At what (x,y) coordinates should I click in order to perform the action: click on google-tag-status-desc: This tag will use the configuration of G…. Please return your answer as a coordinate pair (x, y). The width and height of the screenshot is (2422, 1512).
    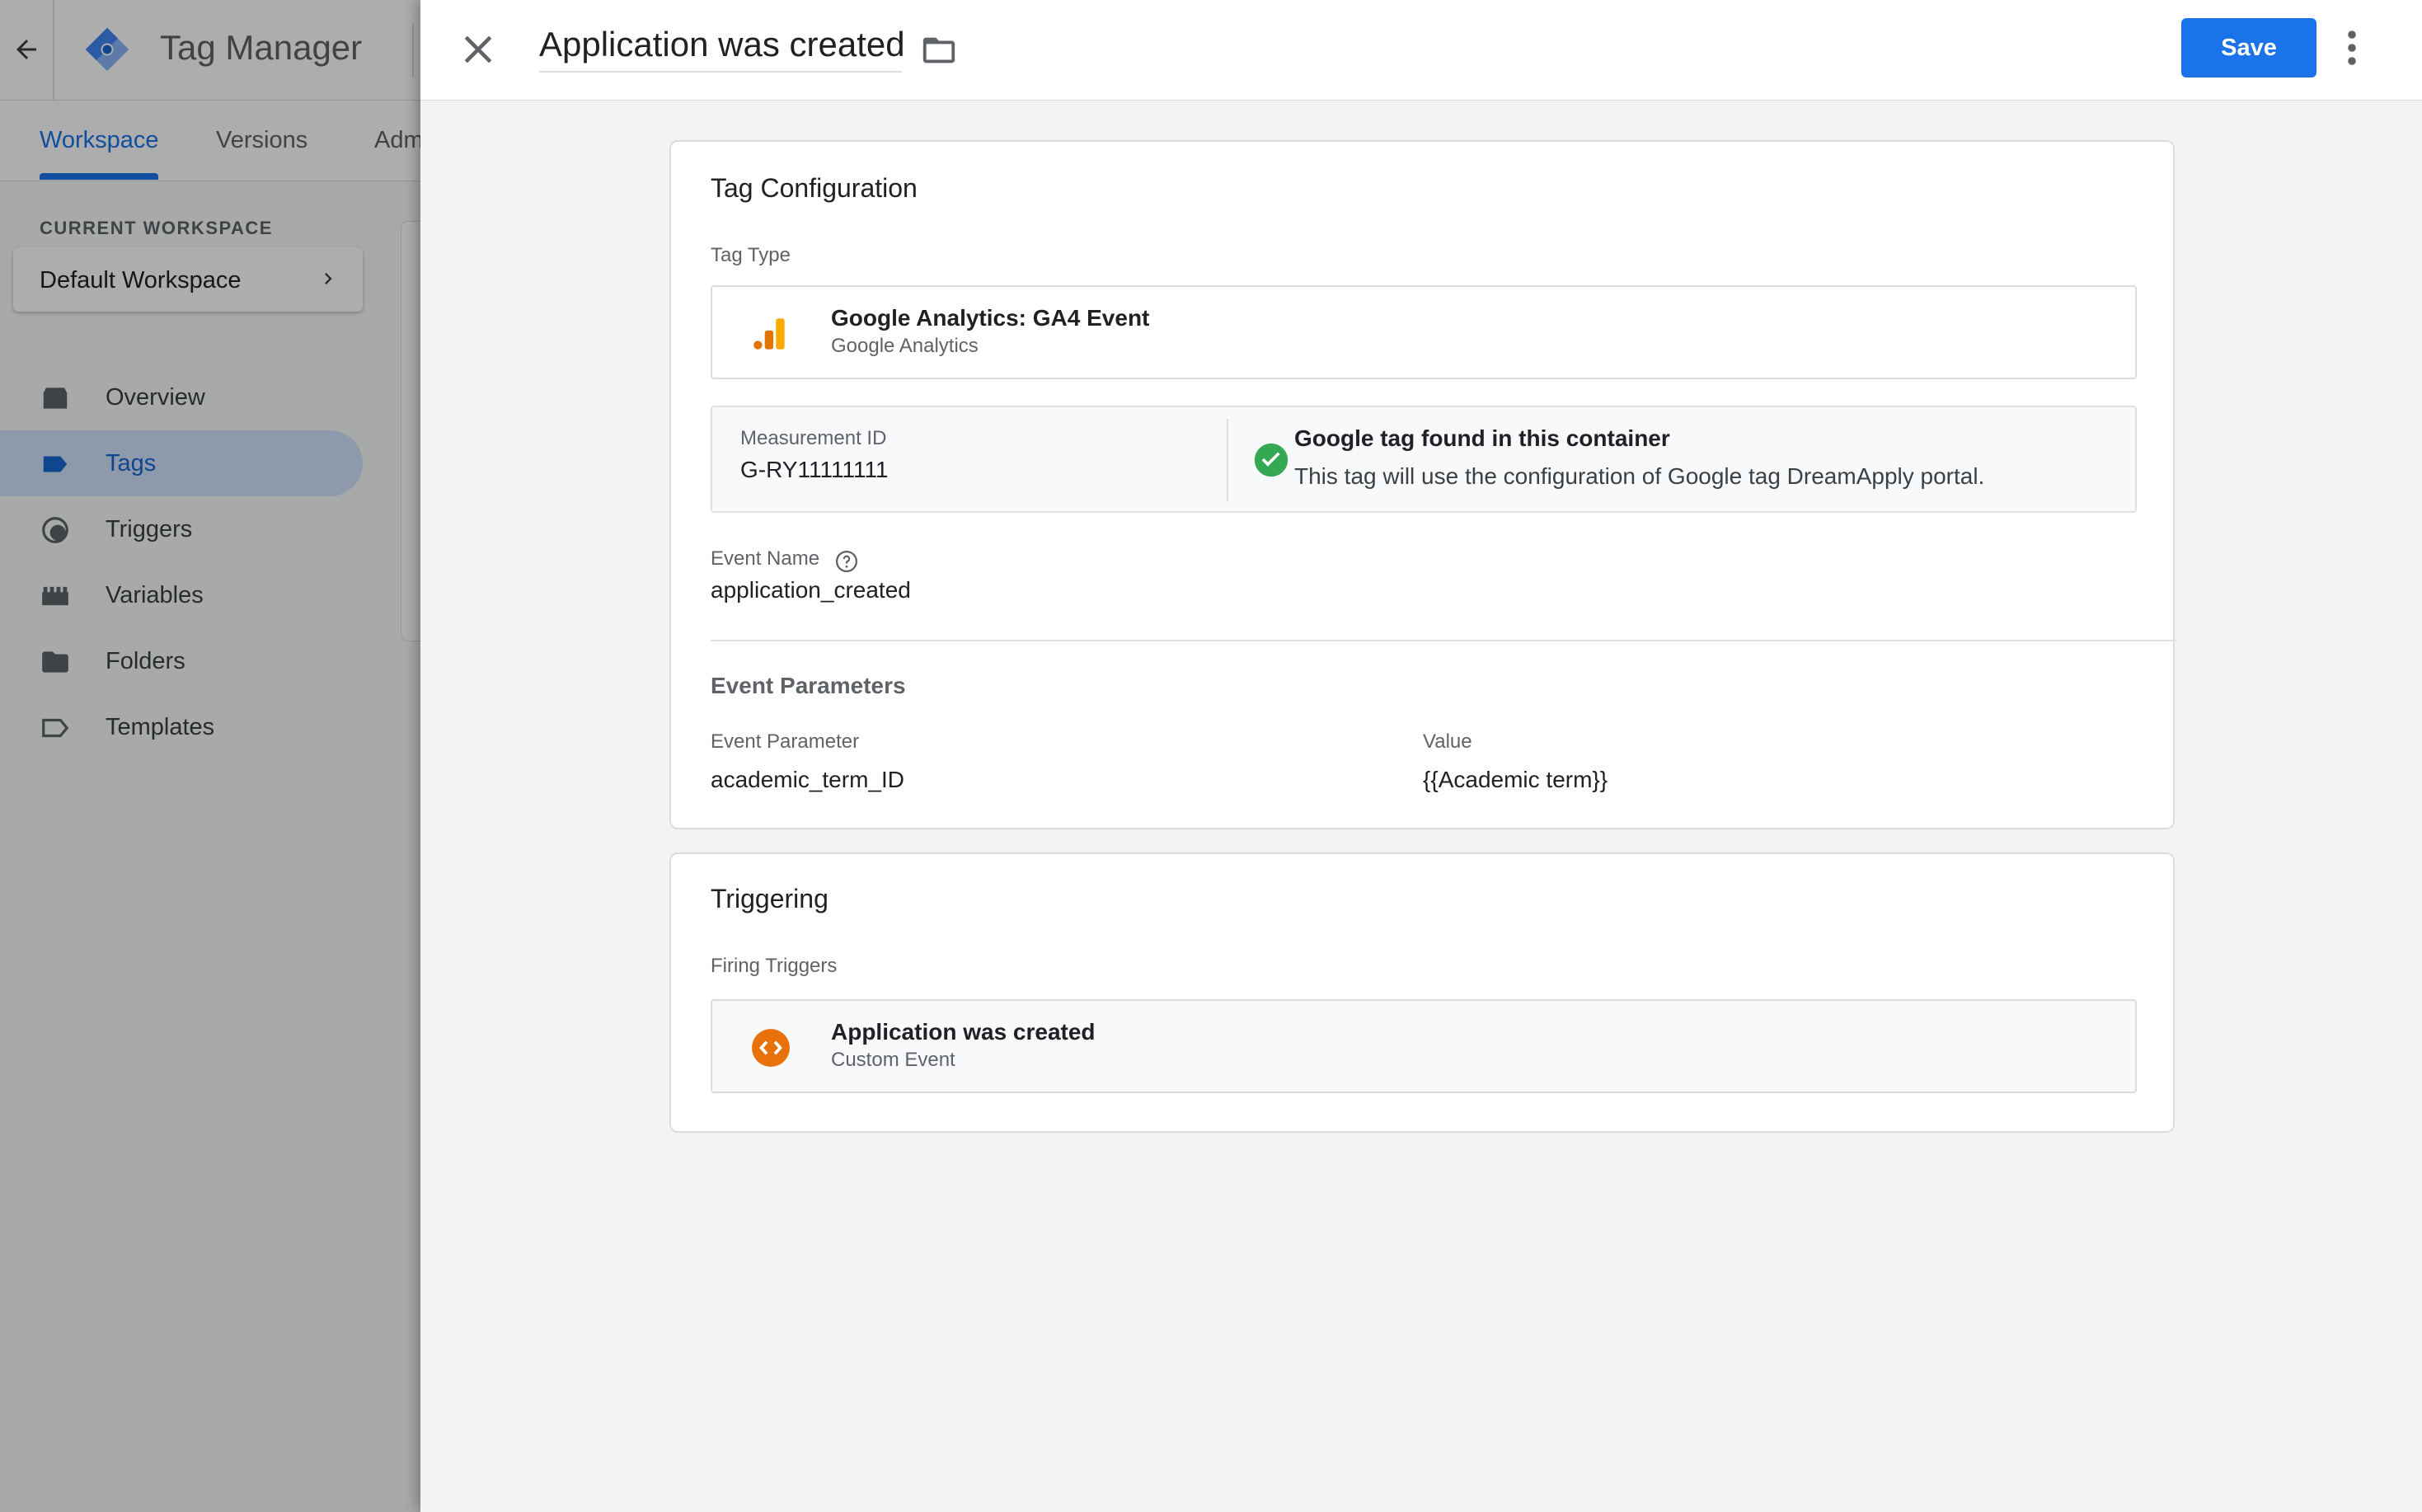
    Looking at the image, I should click on (1639, 476).